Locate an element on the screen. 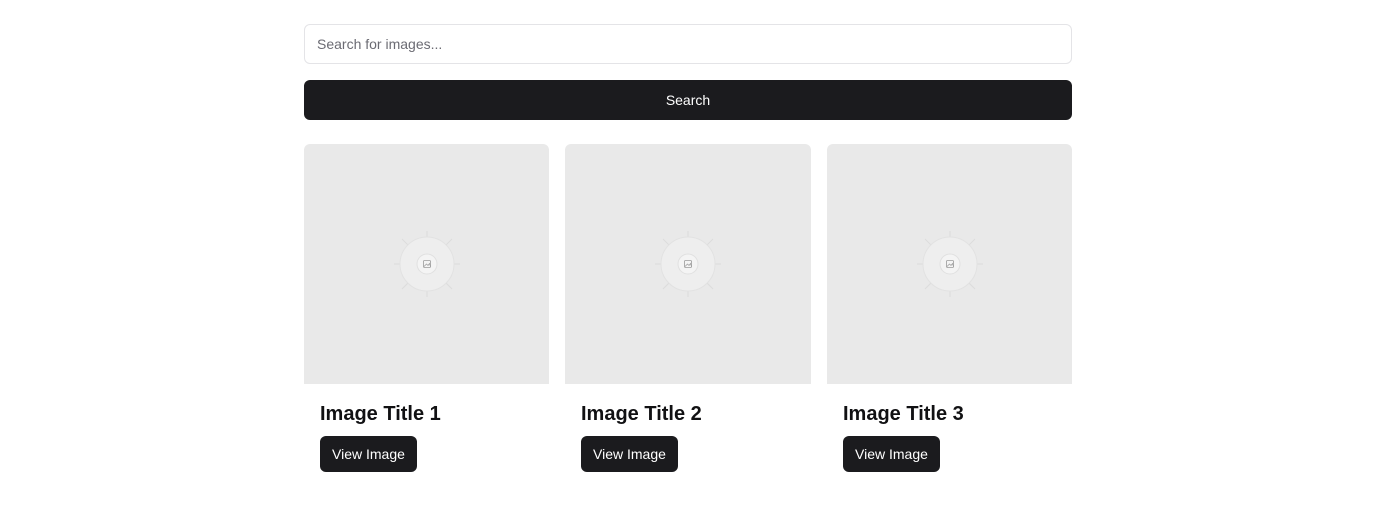  card-title: Image Title 3 is located at coordinates (903, 414).